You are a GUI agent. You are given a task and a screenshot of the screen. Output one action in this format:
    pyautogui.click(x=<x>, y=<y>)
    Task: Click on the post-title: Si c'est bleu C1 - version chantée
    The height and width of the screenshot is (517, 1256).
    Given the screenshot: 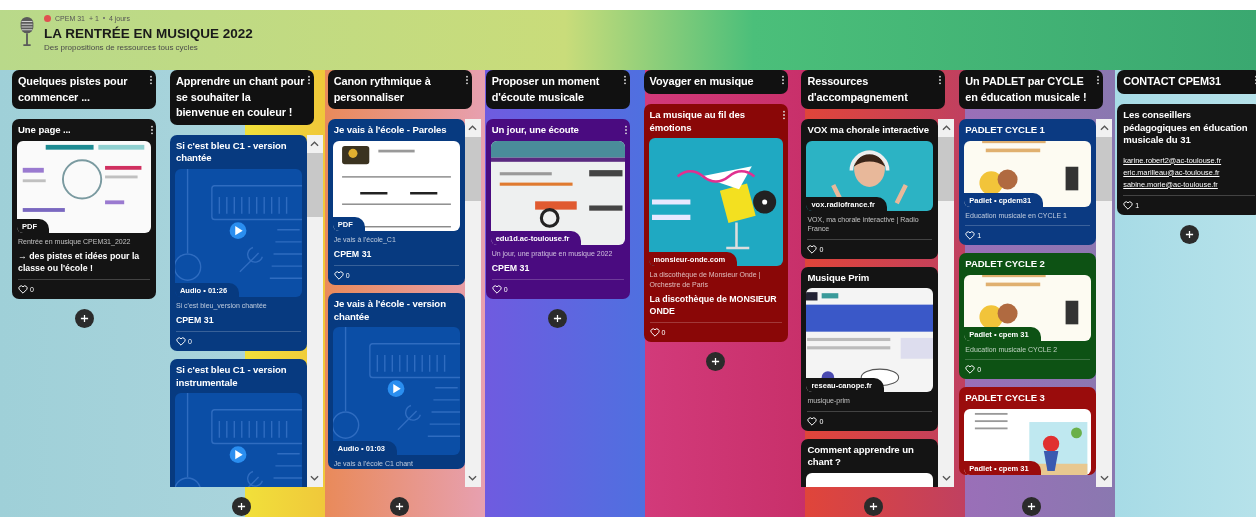 What is the action you would take?
    pyautogui.click(x=231, y=152)
    